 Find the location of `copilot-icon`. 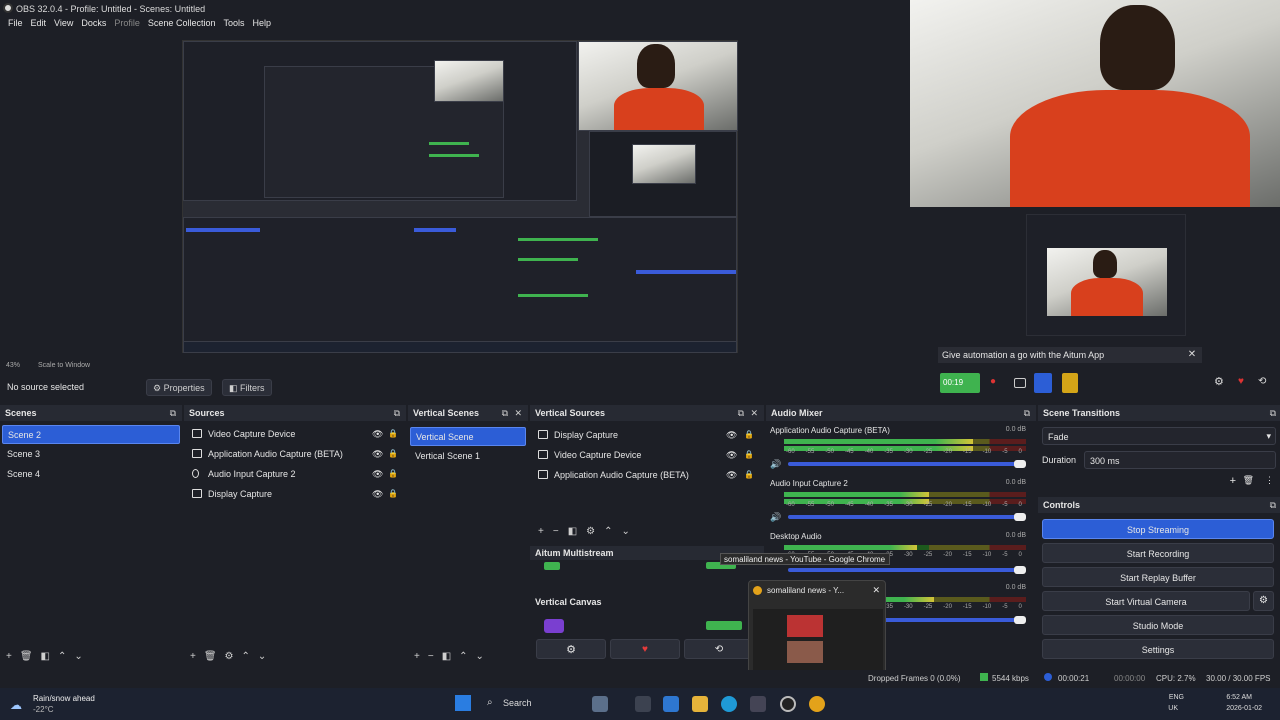

copilot-icon is located at coordinates (671, 704).